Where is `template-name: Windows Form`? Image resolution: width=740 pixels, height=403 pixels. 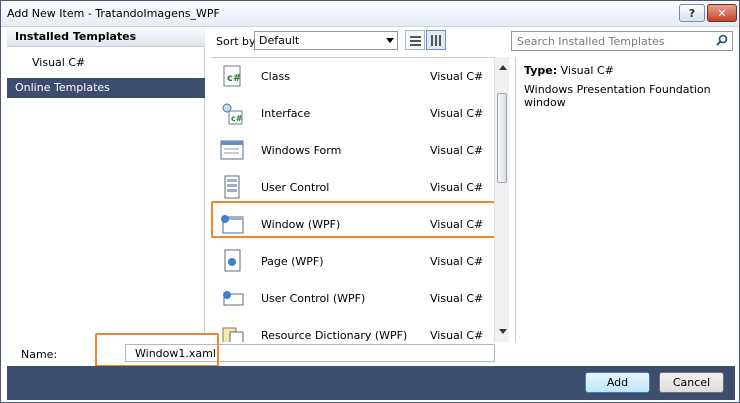 template-name: Windows Form is located at coordinates (301, 150).